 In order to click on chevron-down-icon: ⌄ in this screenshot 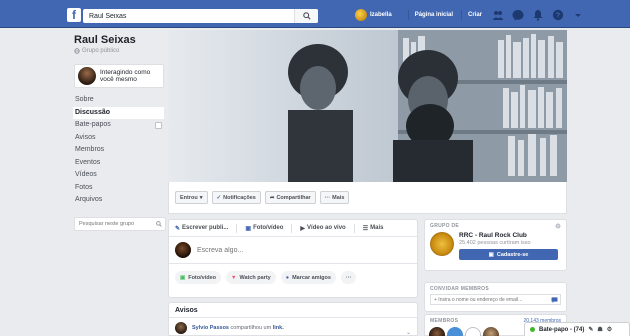, I will do `click(408, 332)`.